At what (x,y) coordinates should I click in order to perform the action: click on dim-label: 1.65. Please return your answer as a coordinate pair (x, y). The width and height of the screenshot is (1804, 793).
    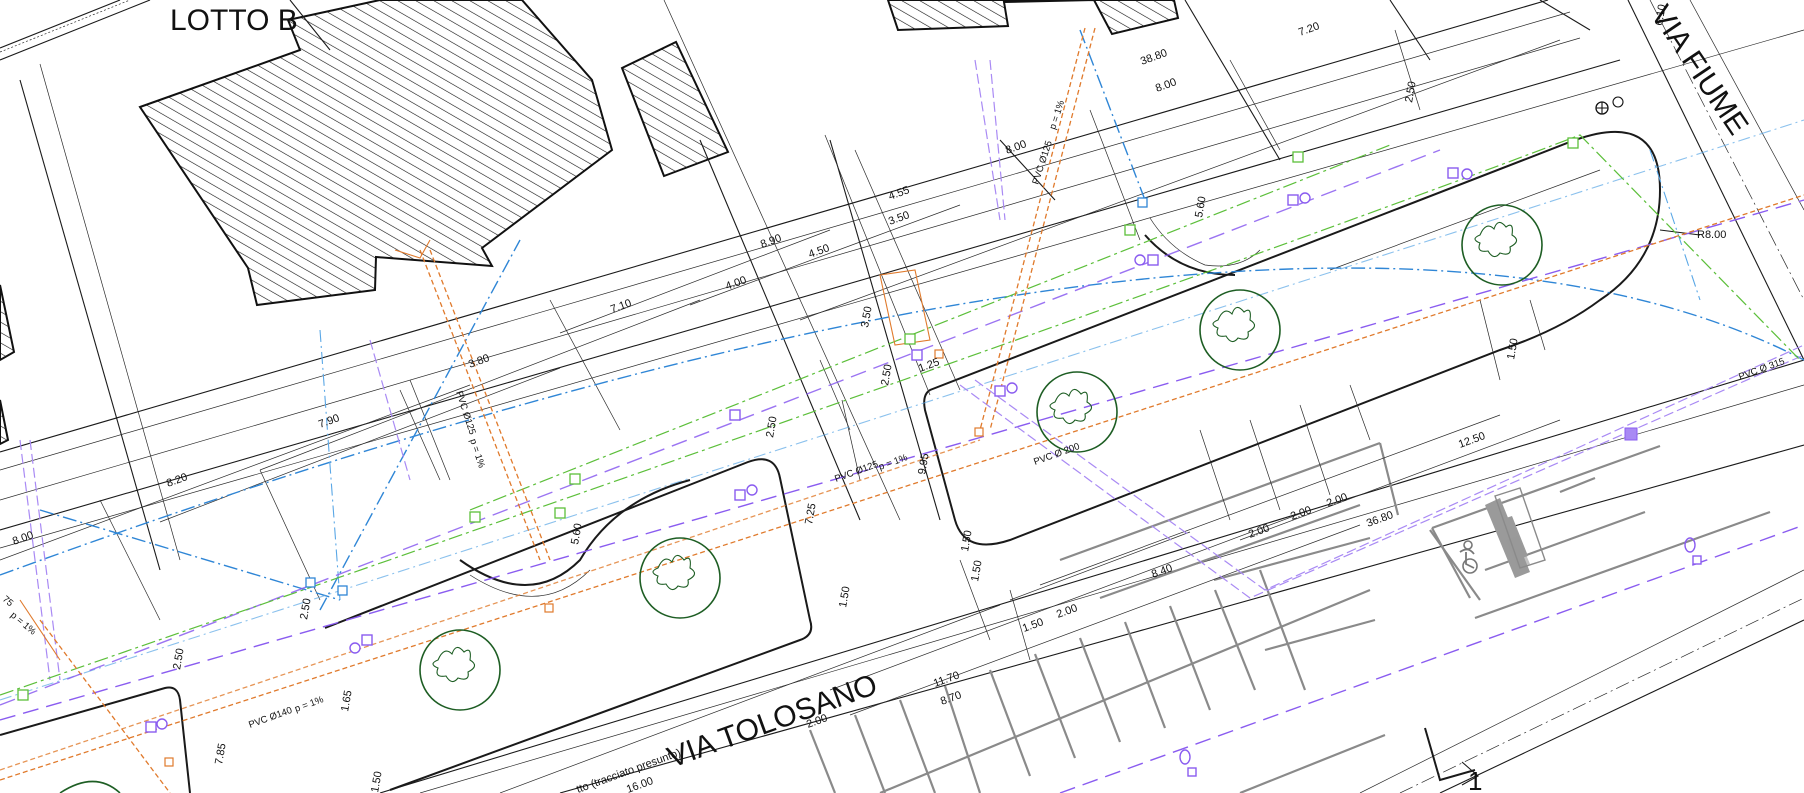
    Looking at the image, I should click on (347, 700).